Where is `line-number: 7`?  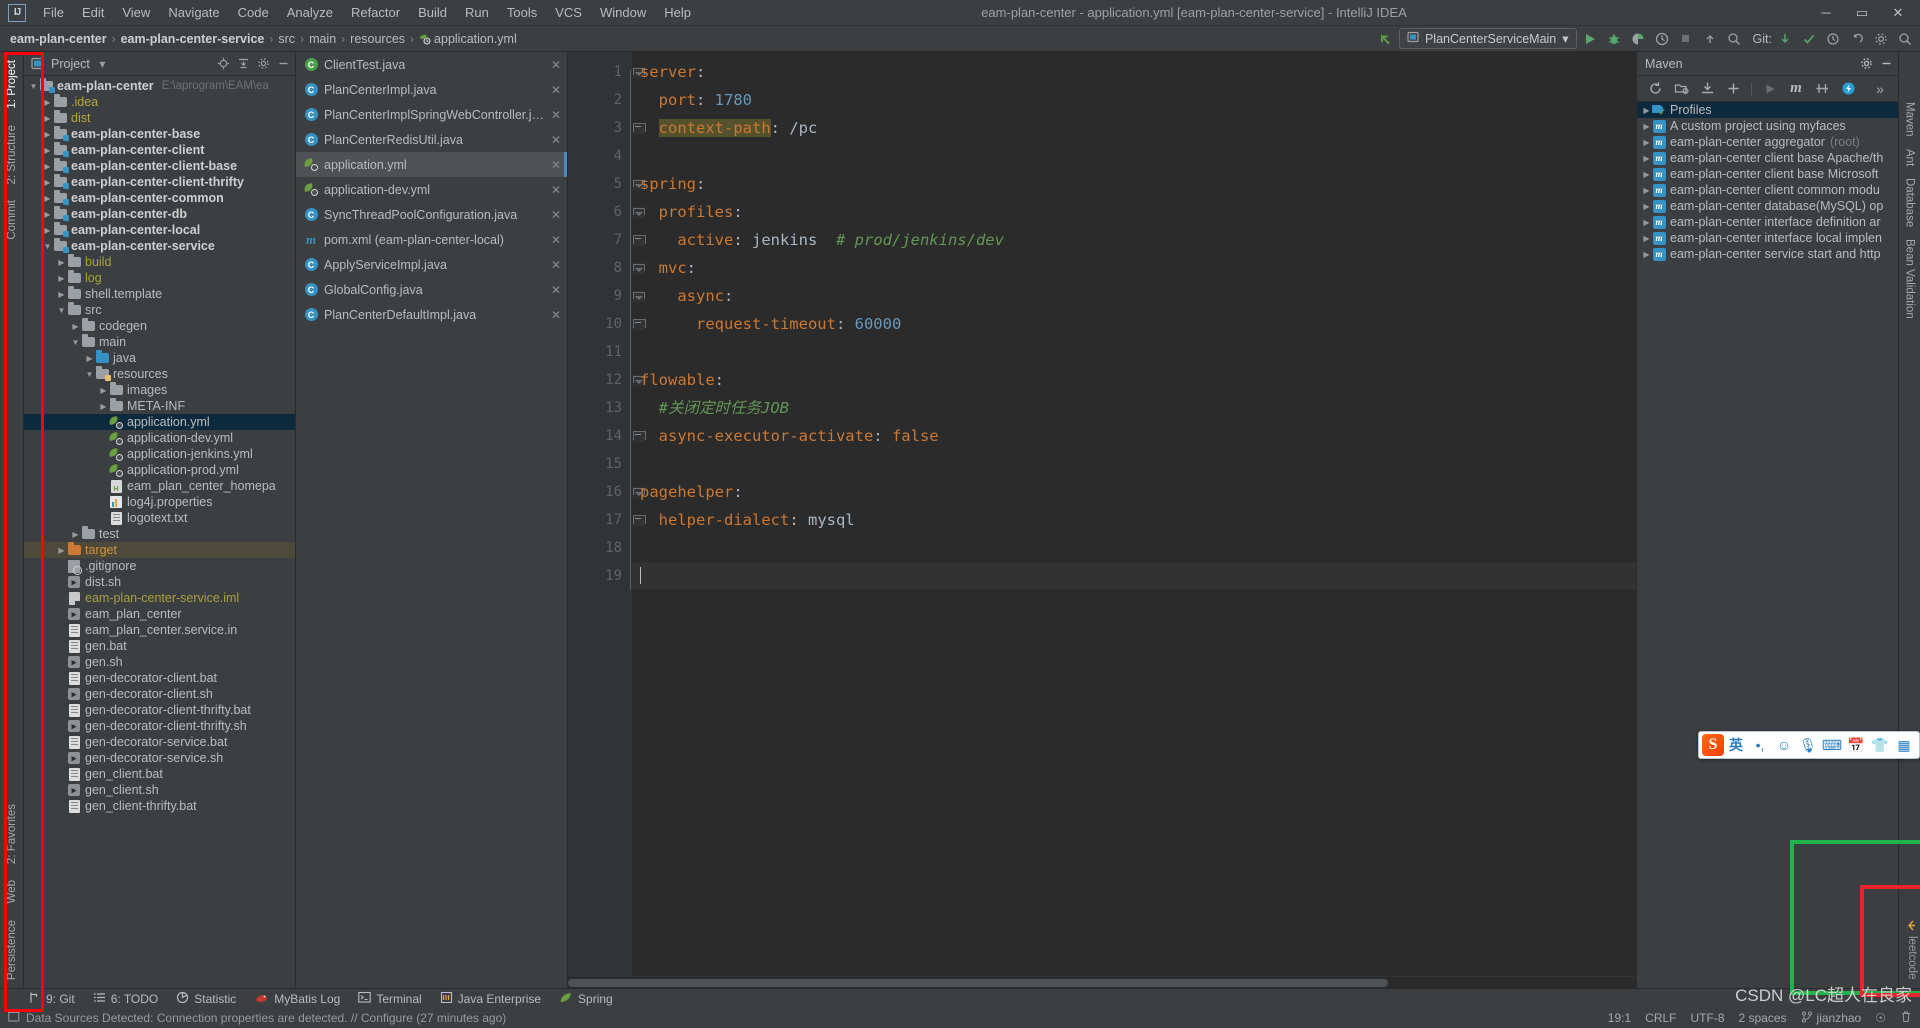 line-number: 7 is located at coordinates (607, 240).